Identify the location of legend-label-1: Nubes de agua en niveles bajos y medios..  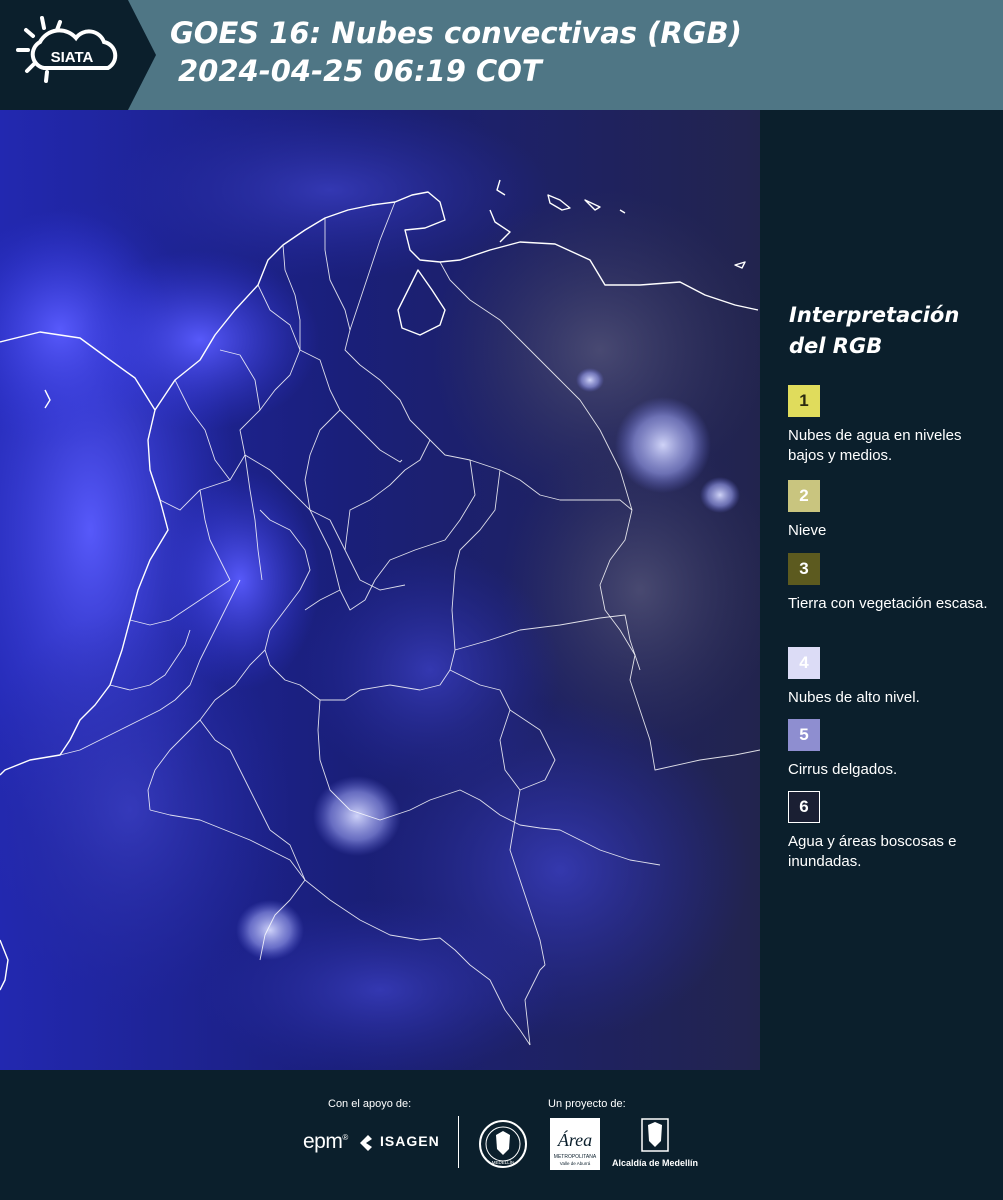
(875, 445).